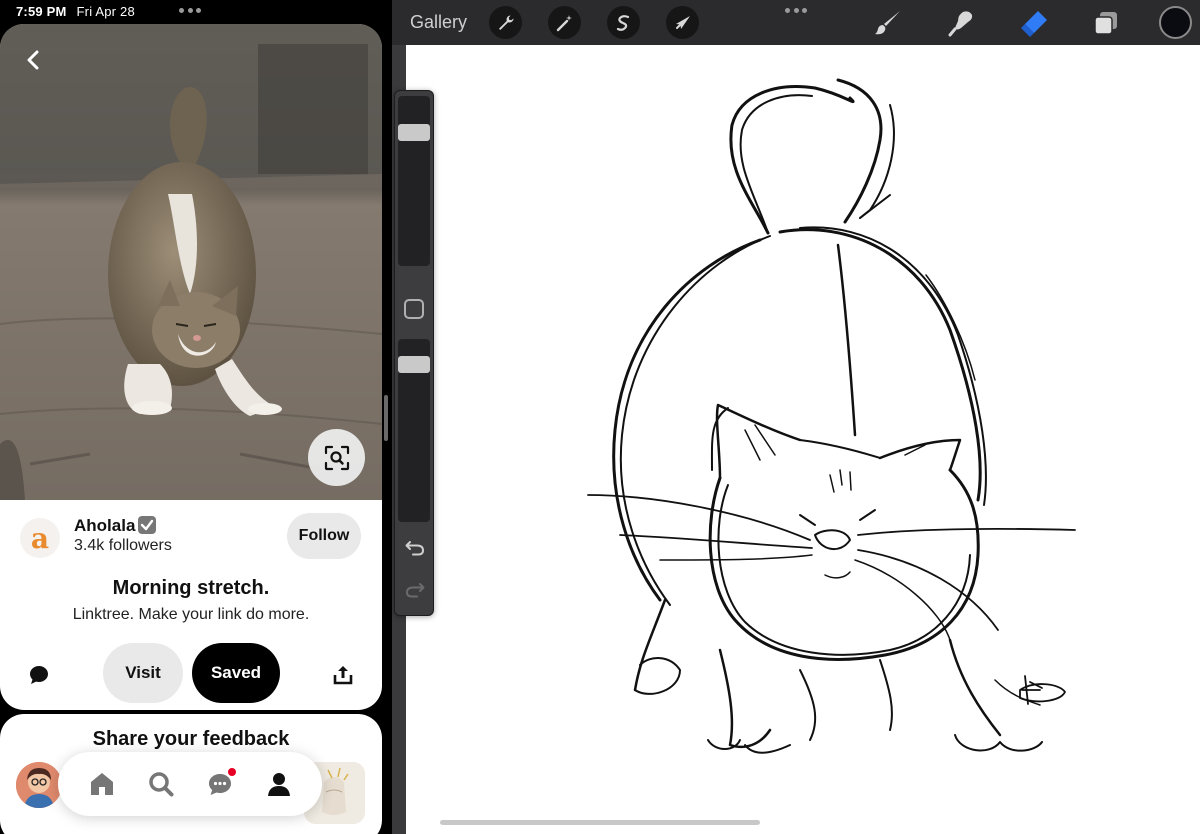 This screenshot has width=1200, height=834. What do you see at coordinates (414, 181) in the screenshot?
I see `brush-size-slider` at bounding box center [414, 181].